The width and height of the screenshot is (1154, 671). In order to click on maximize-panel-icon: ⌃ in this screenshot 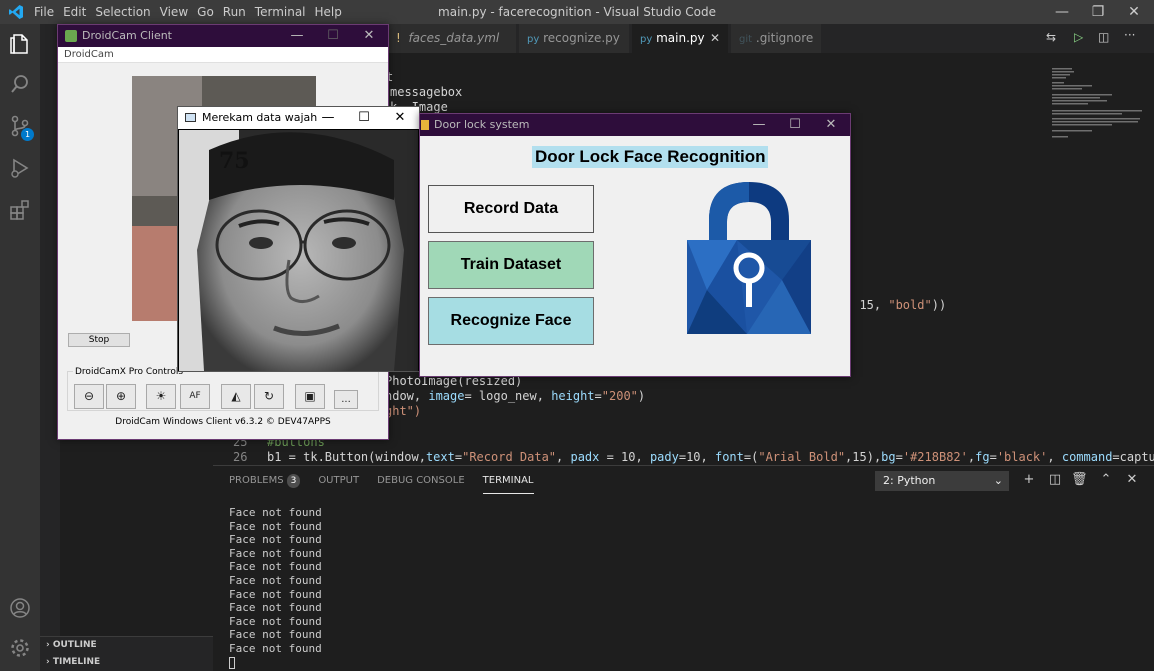, I will do `click(1106, 480)`.